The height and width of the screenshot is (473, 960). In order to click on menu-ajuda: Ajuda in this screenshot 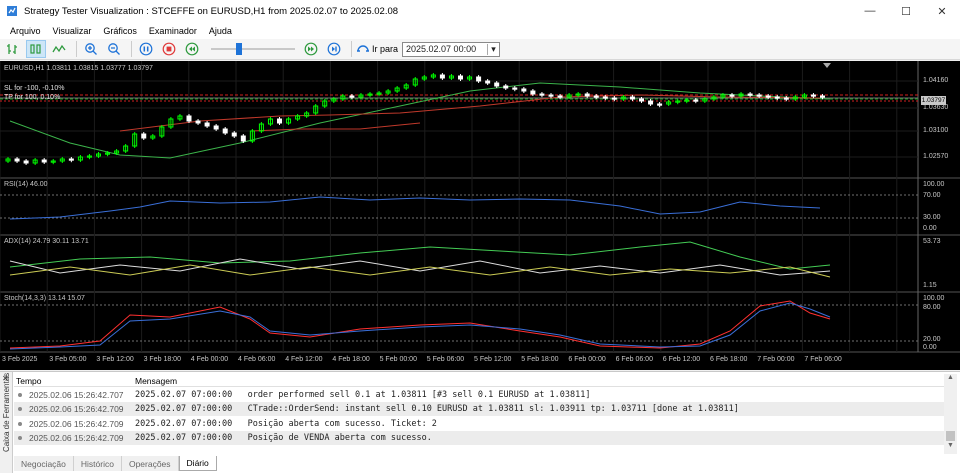, I will do `click(220, 31)`.